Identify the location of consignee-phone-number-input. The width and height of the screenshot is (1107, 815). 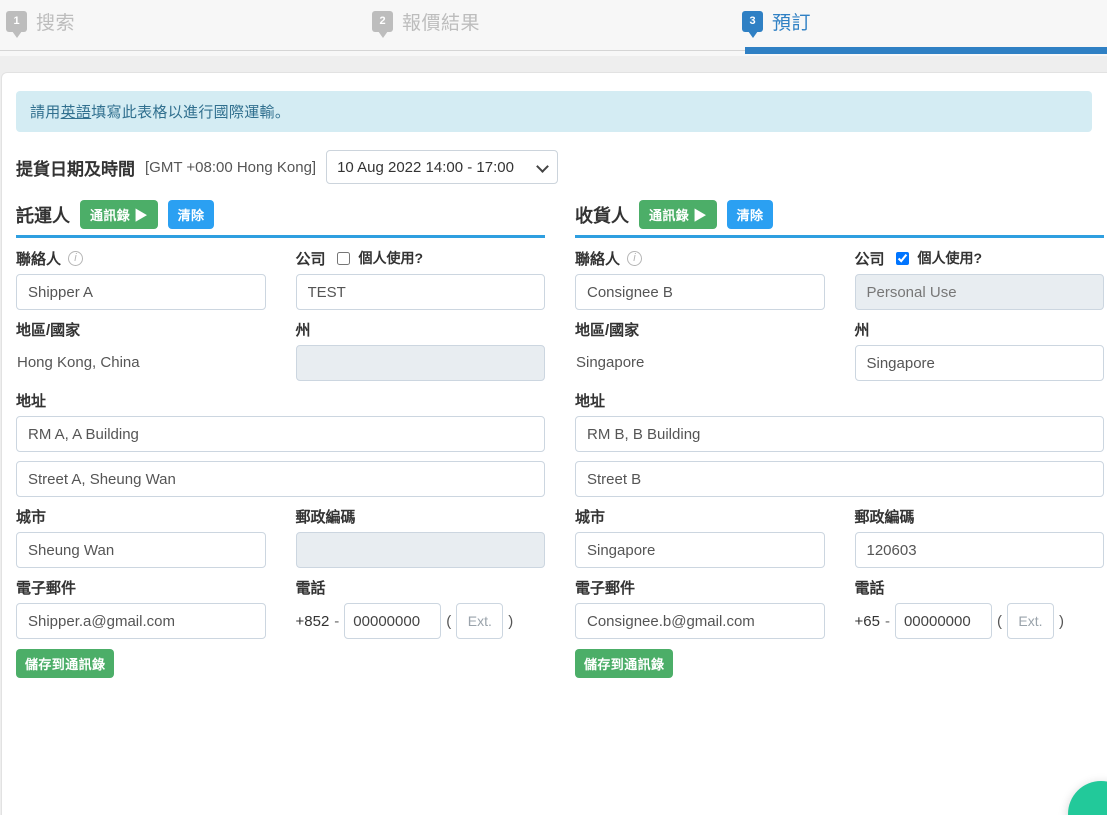
(943, 621).